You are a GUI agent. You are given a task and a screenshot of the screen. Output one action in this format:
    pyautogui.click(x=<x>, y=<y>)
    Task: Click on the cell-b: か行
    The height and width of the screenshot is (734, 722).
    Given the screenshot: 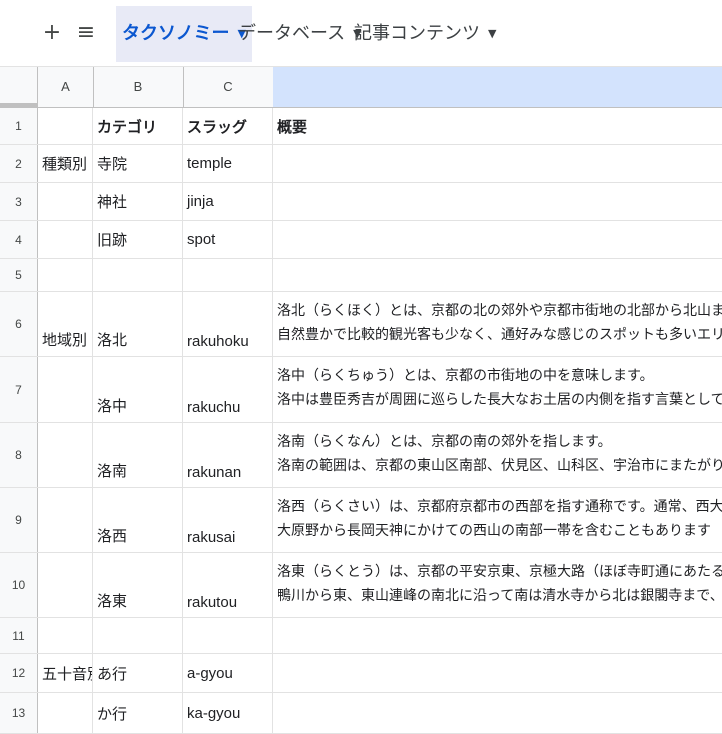 What is the action you would take?
    pyautogui.click(x=138, y=713)
    